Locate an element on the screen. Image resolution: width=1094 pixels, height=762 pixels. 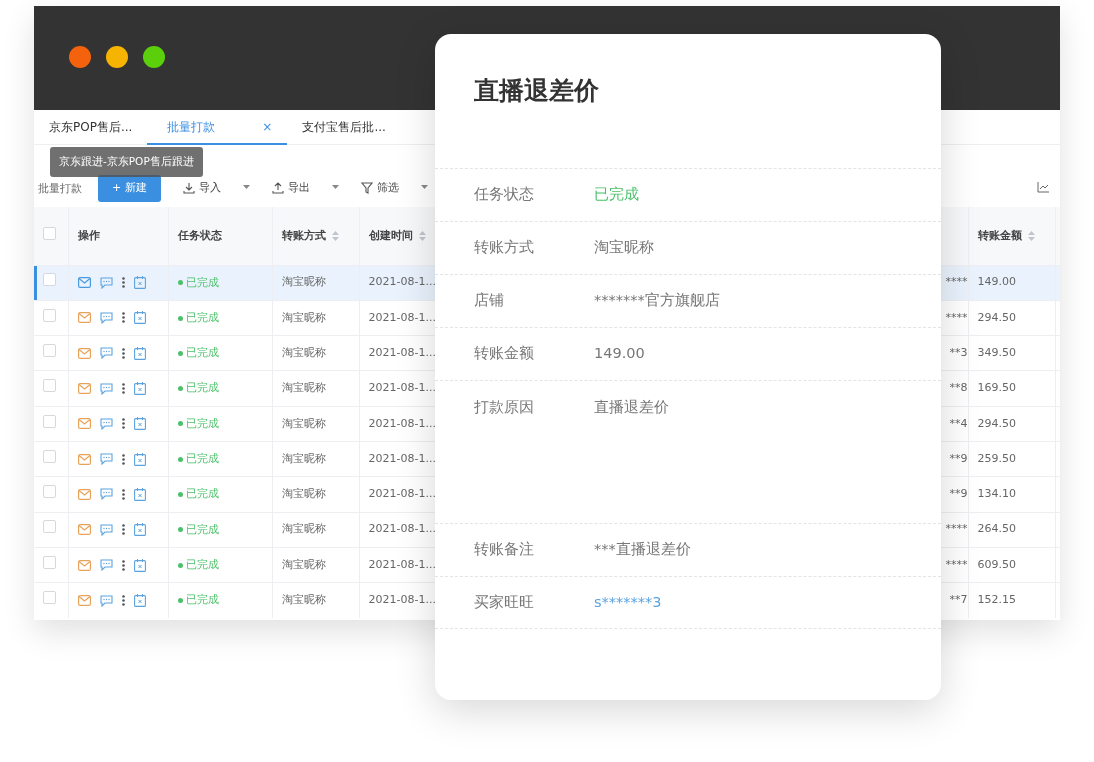
table-cell: 152.15 is located at coordinates (996, 600).